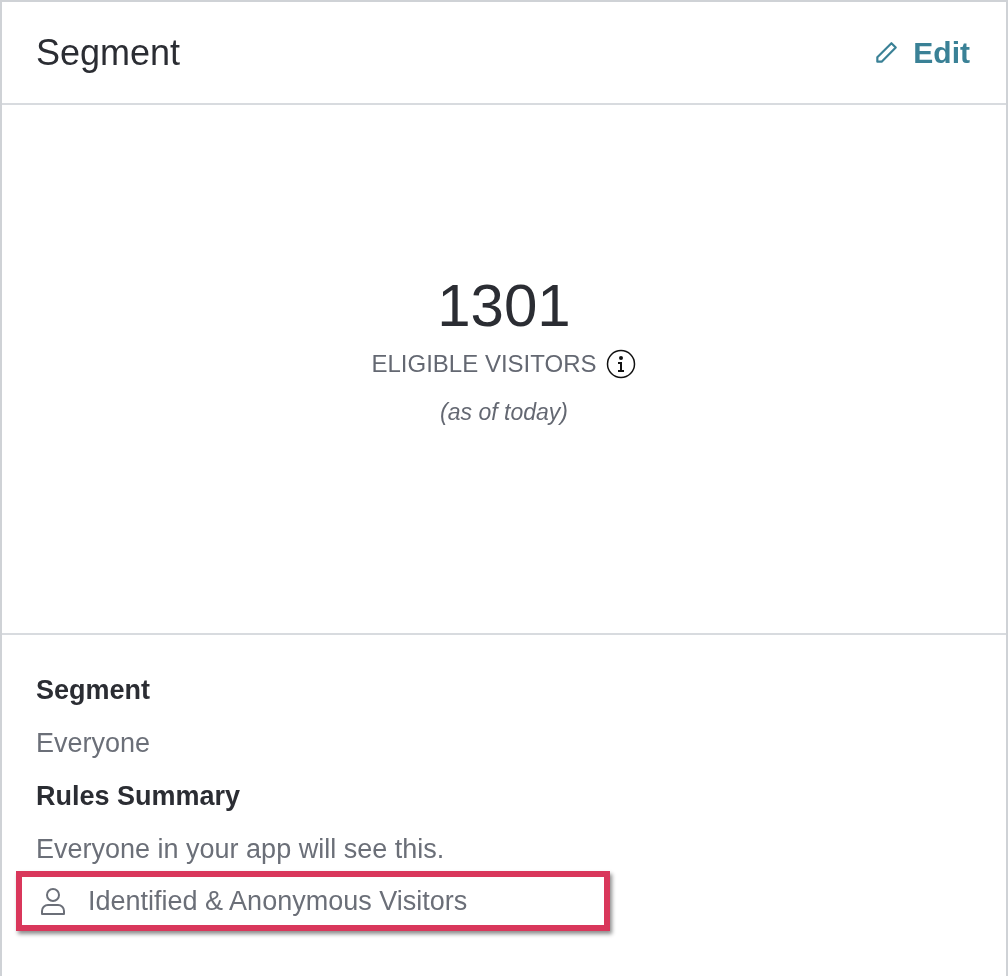 The height and width of the screenshot is (976, 1008). Describe the element at coordinates (921, 52) in the screenshot. I see `edit-link: Edit` at that location.